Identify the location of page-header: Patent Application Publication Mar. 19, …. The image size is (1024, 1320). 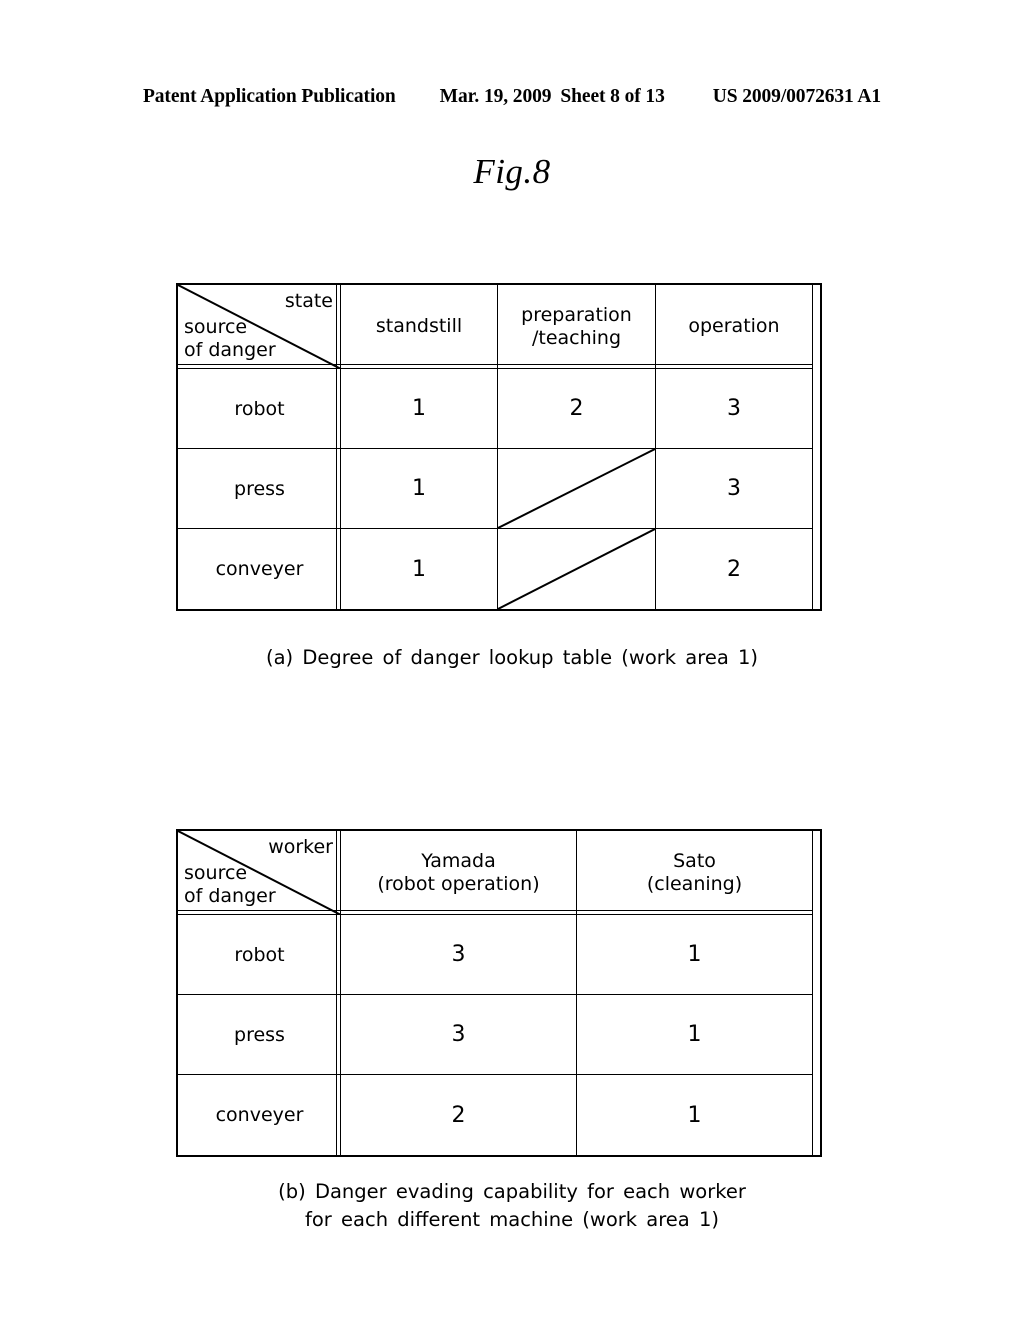
(512, 97).